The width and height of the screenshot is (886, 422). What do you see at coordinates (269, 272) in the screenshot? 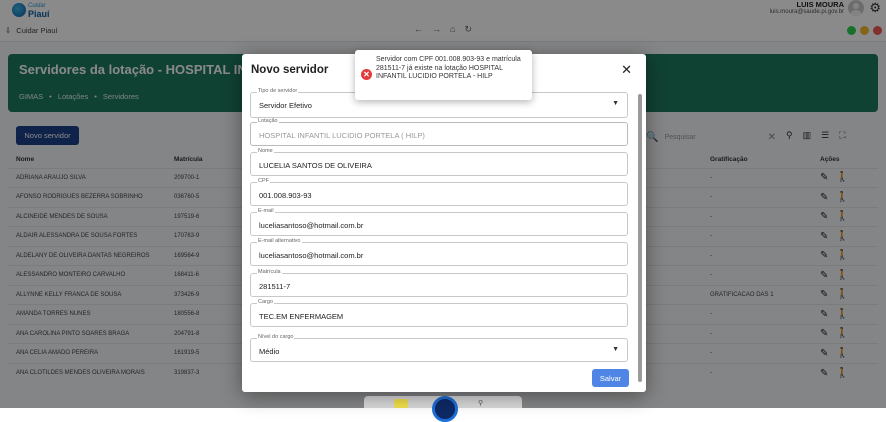
I see `field-label: Matrícula` at bounding box center [269, 272].